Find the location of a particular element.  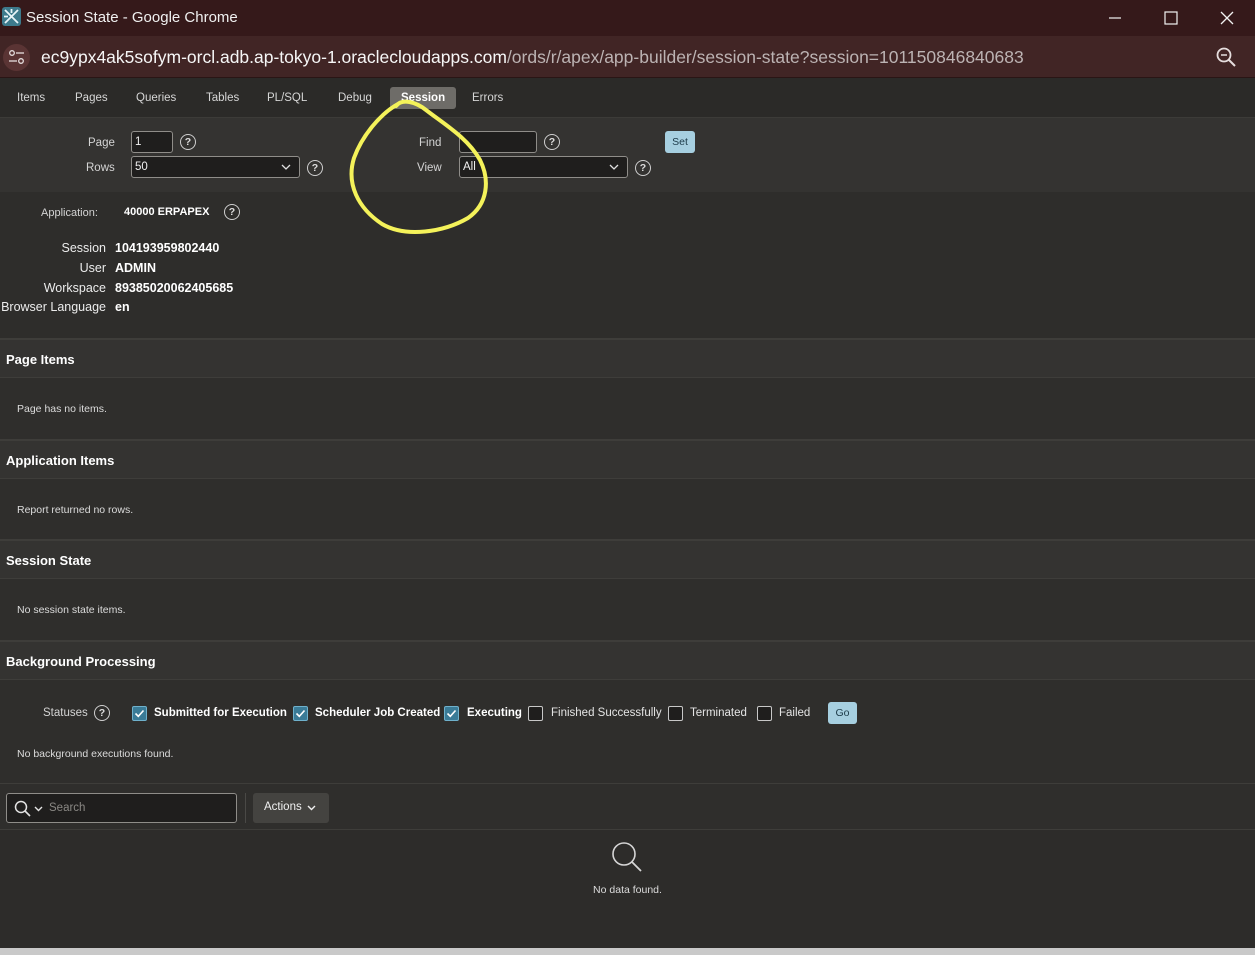

search-placeholder: Search is located at coordinates (67, 808).